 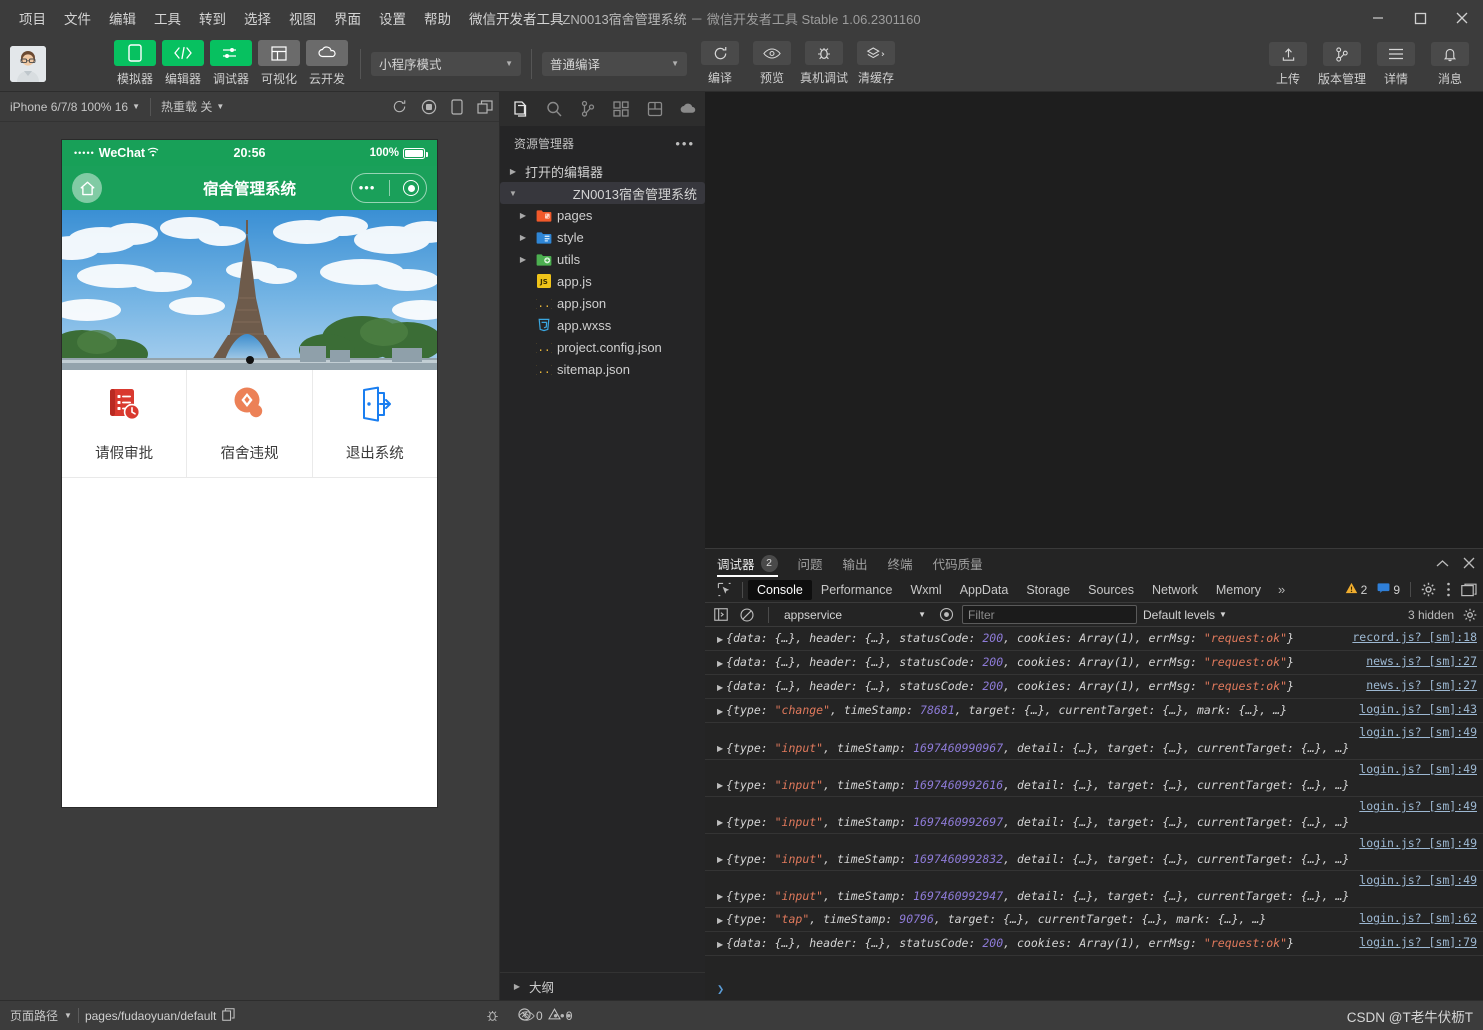 What do you see at coordinates (399, 106) in the screenshot?
I see `refresh-icon` at bounding box center [399, 106].